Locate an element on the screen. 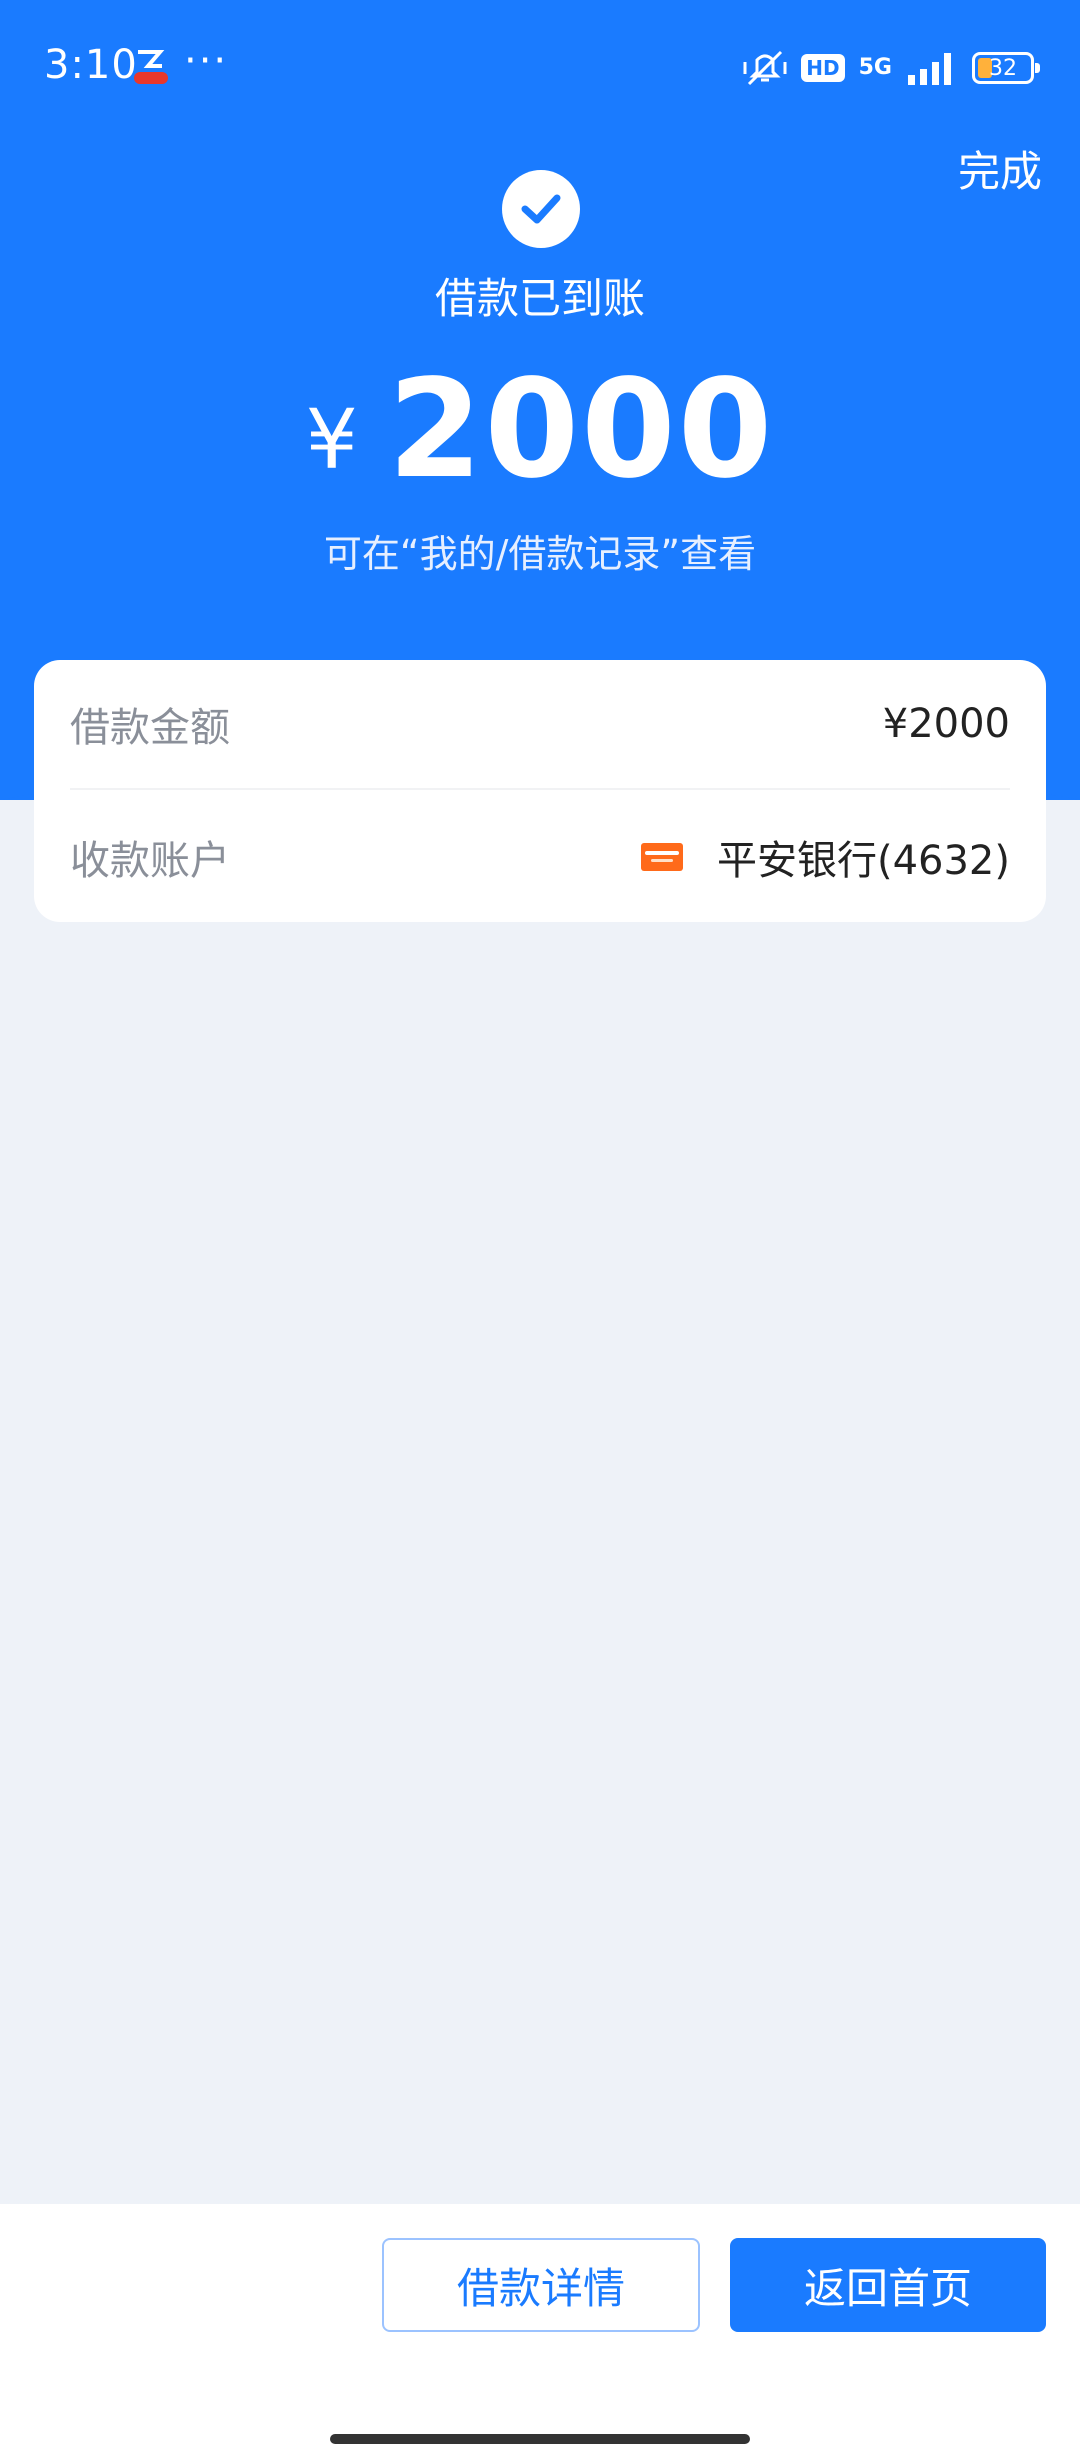 The image size is (1080, 2460). amount-currency: ¥ is located at coordinates (331, 440).